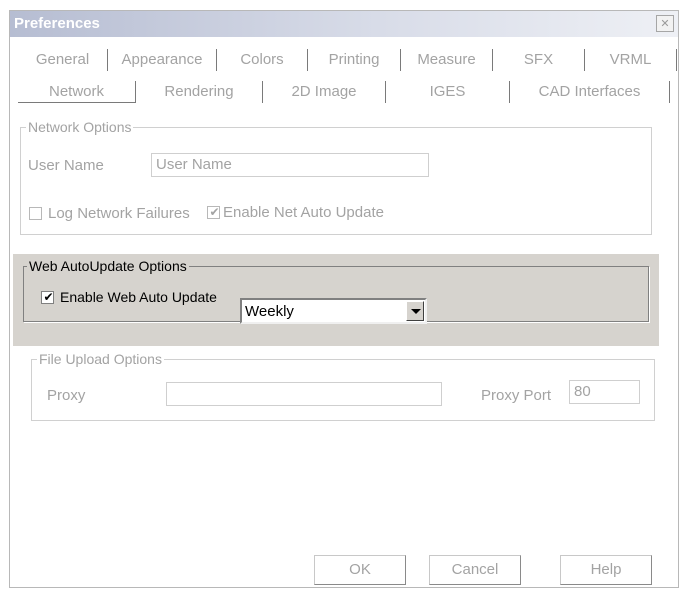 The image size is (686, 593). I want to click on tab-network: Network, so click(77, 92).